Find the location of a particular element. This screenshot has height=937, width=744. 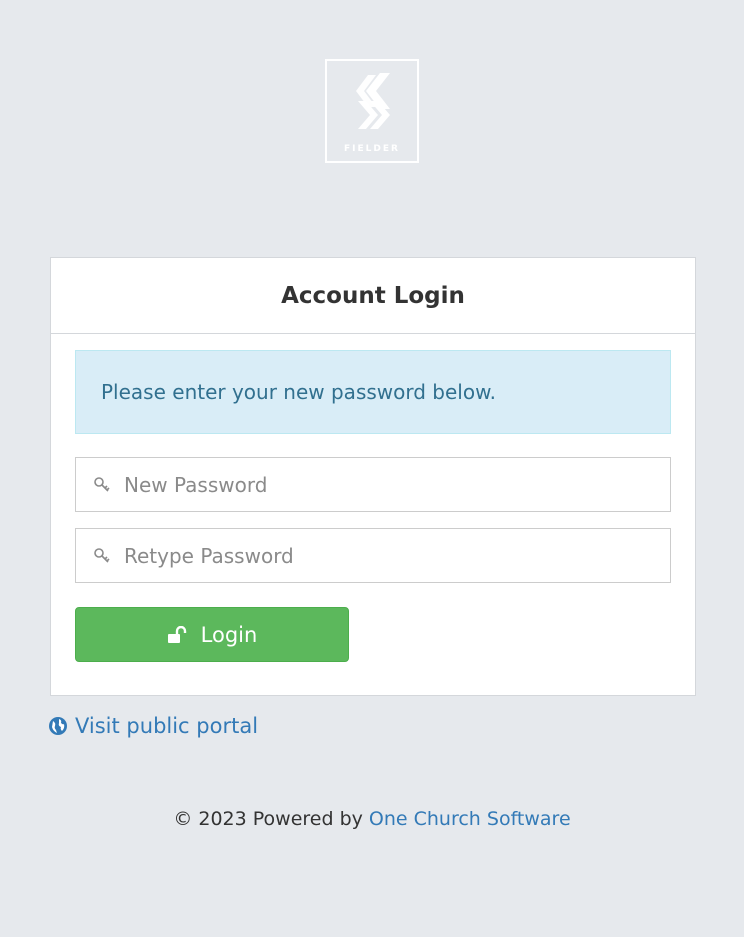

card-header: Account Login is located at coordinates (373, 296).